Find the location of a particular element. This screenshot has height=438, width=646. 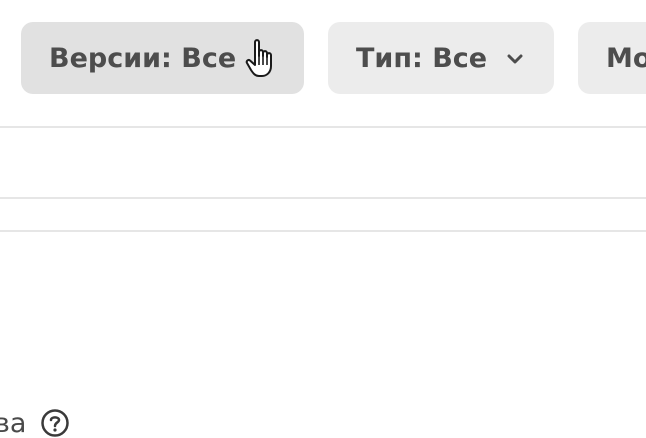

footer-row: ва is located at coordinates (35, 421).